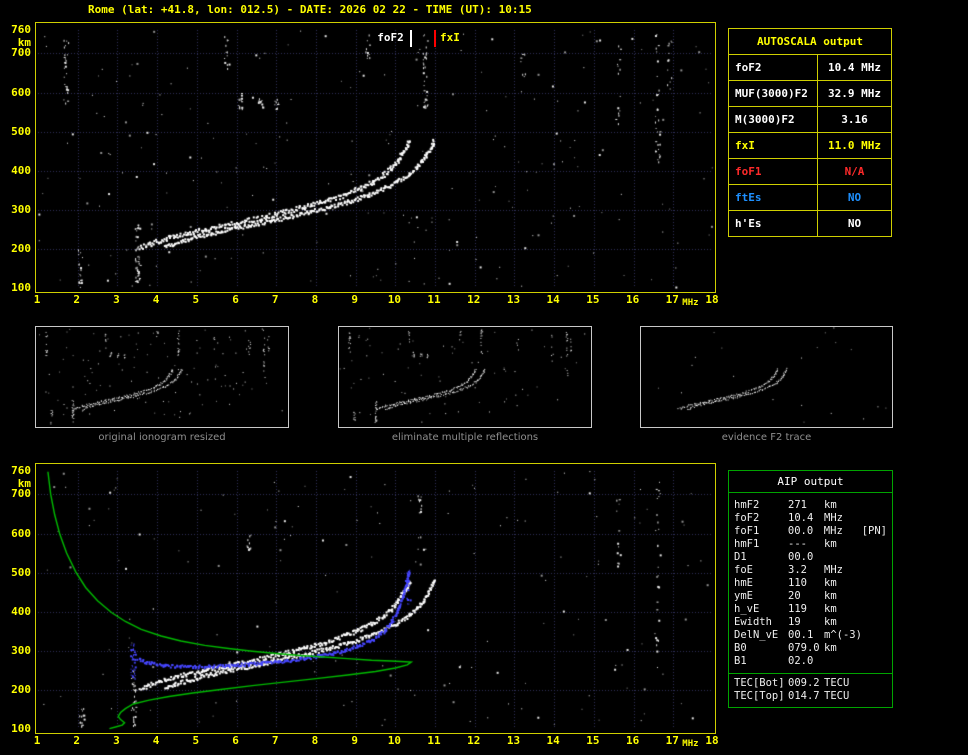 The image size is (968, 755). What do you see at coordinates (810, 198) in the screenshot?
I see `autoscala-row-ftEs: ftEs NO` at bounding box center [810, 198].